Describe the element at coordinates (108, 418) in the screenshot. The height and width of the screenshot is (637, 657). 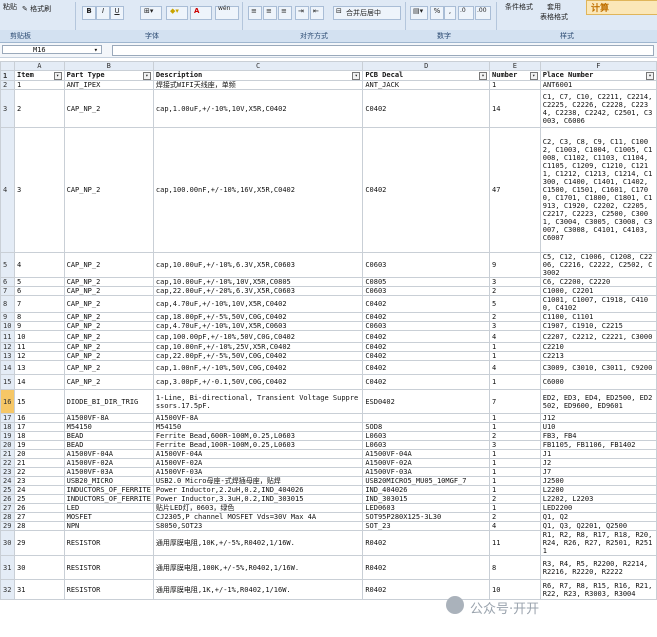
I see `part-type-cell: A1500VF-8A` at that location.